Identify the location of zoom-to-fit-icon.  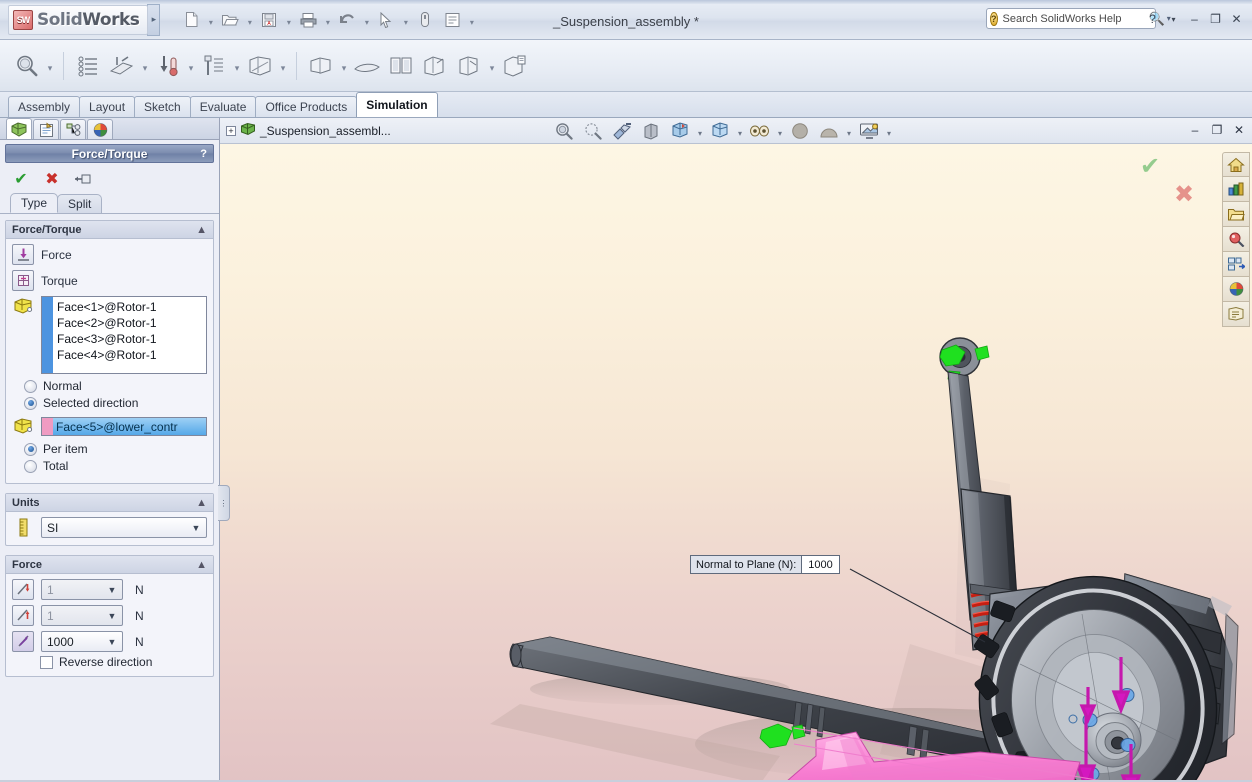
(564, 131).